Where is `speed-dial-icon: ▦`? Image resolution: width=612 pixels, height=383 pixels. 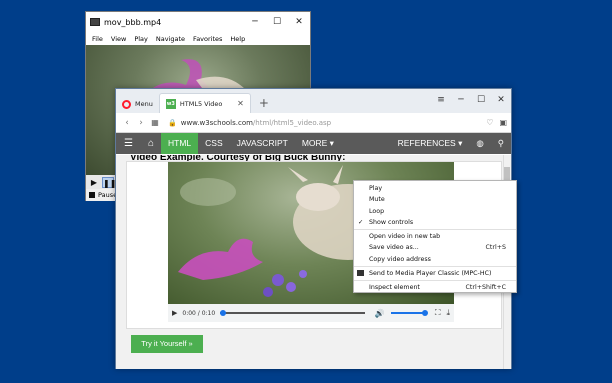
speed-dial-icon: ▦ is located at coordinates (155, 122).